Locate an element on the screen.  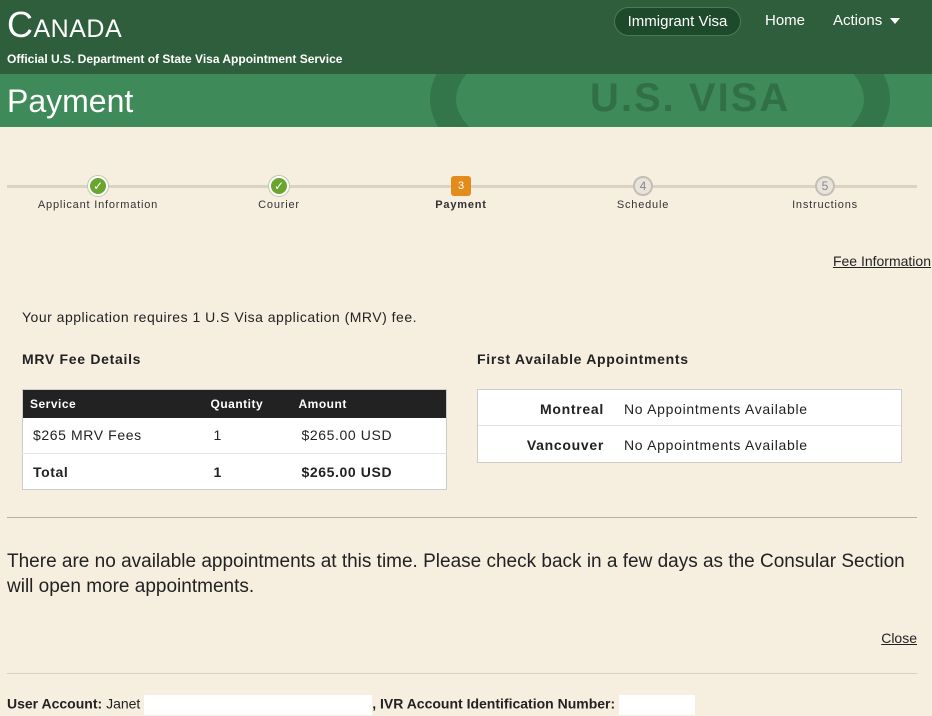
column-header-amount: Amount is located at coordinates (369, 403).